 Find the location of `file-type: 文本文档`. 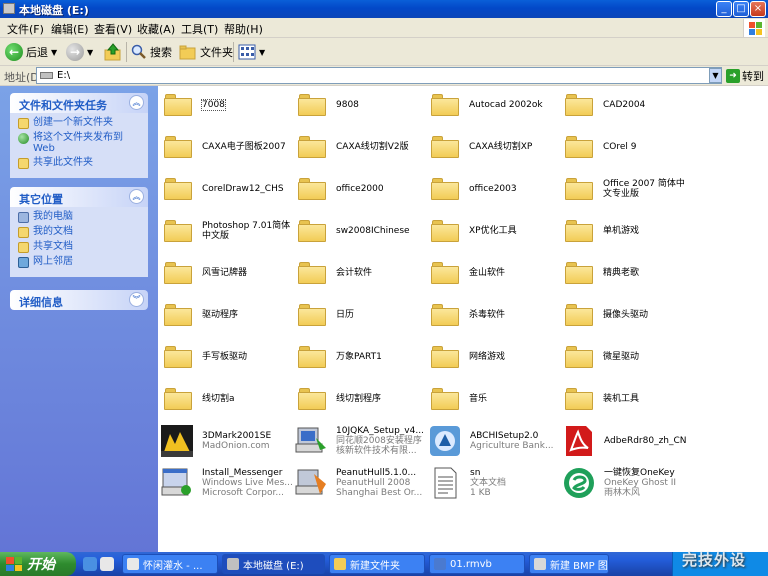

file-type: 文本文档 is located at coordinates (488, 483).